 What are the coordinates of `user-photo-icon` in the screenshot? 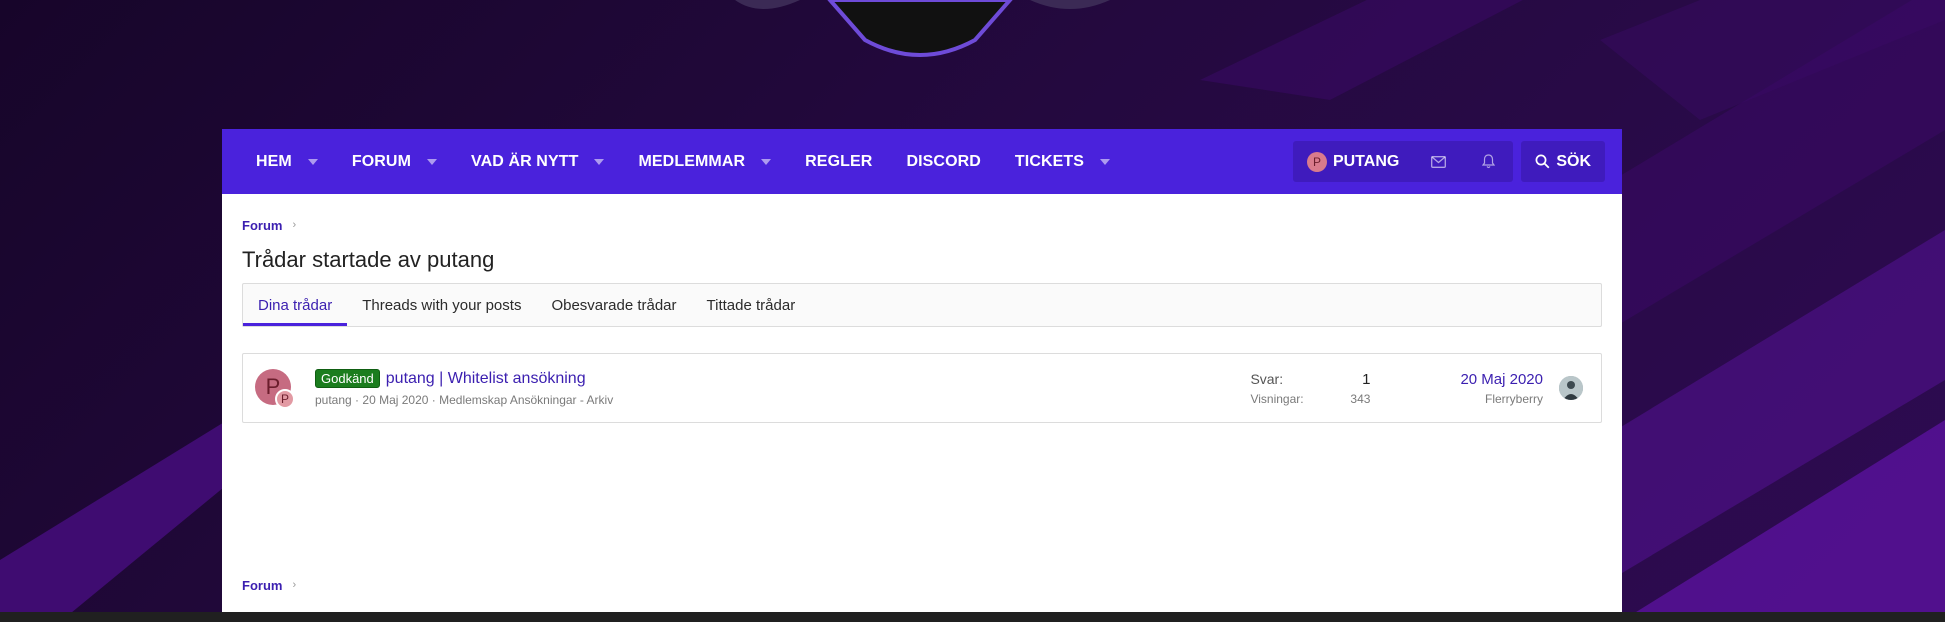 It's located at (1571, 388).